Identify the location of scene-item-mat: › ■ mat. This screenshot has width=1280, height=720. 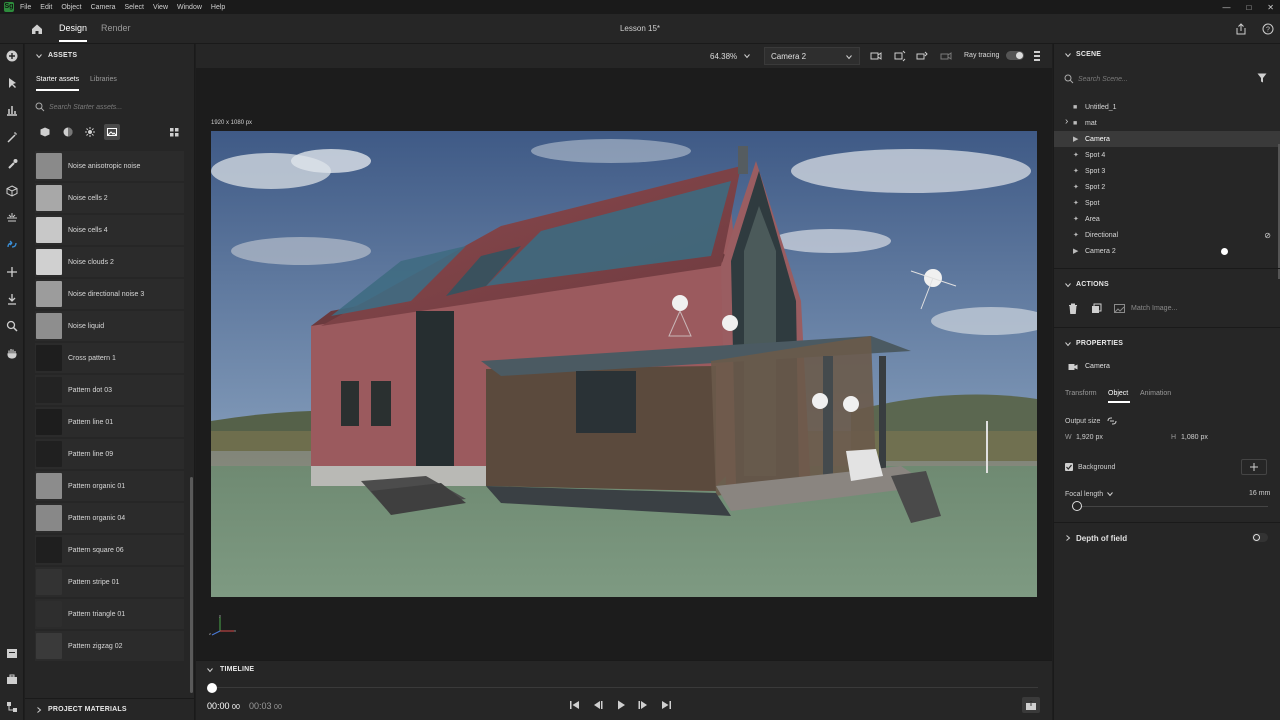
(1167, 123).